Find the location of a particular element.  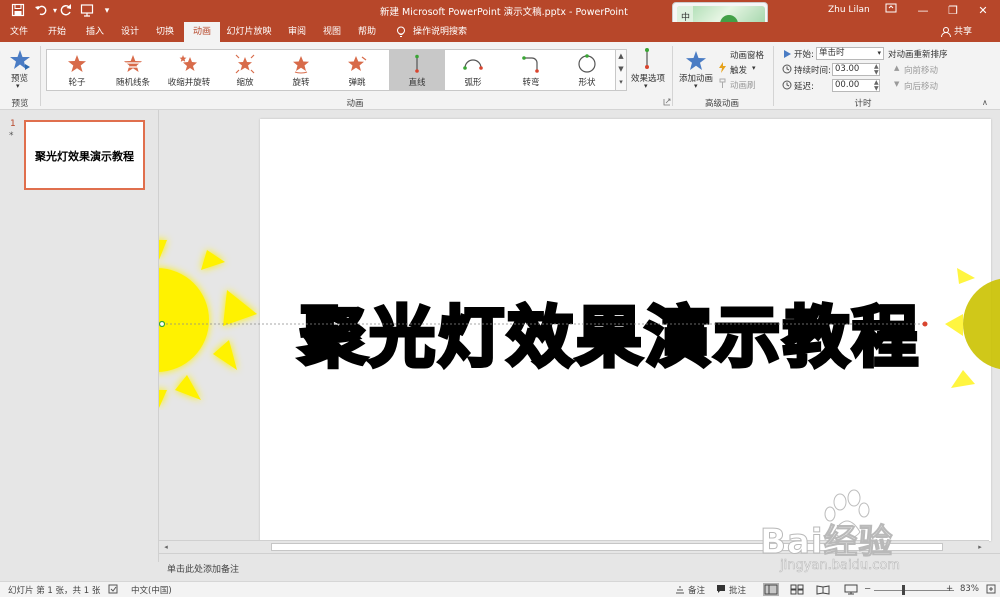

user-name: Zhu Lilan is located at coordinates (849, 10).